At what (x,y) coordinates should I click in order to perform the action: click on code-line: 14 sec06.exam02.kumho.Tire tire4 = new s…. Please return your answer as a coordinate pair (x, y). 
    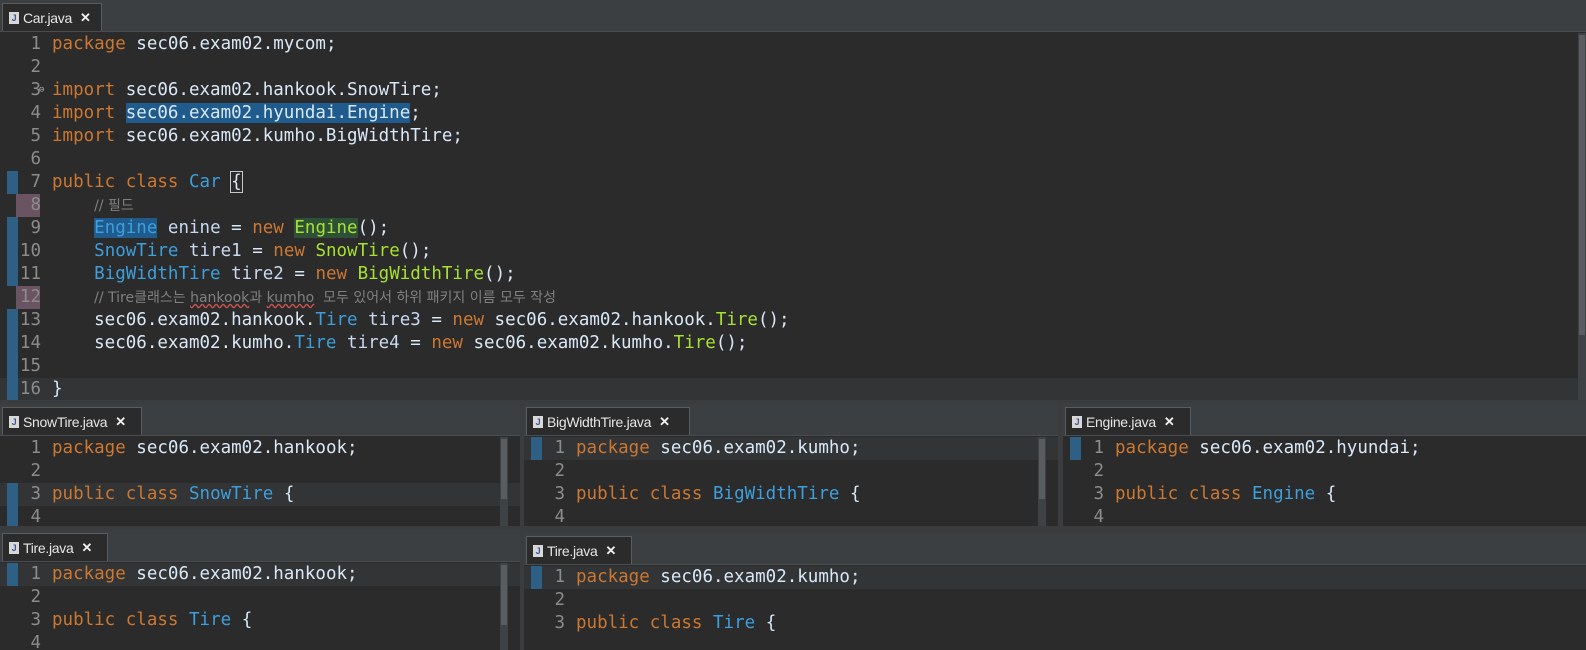
    Looking at the image, I should click on (793, 343).